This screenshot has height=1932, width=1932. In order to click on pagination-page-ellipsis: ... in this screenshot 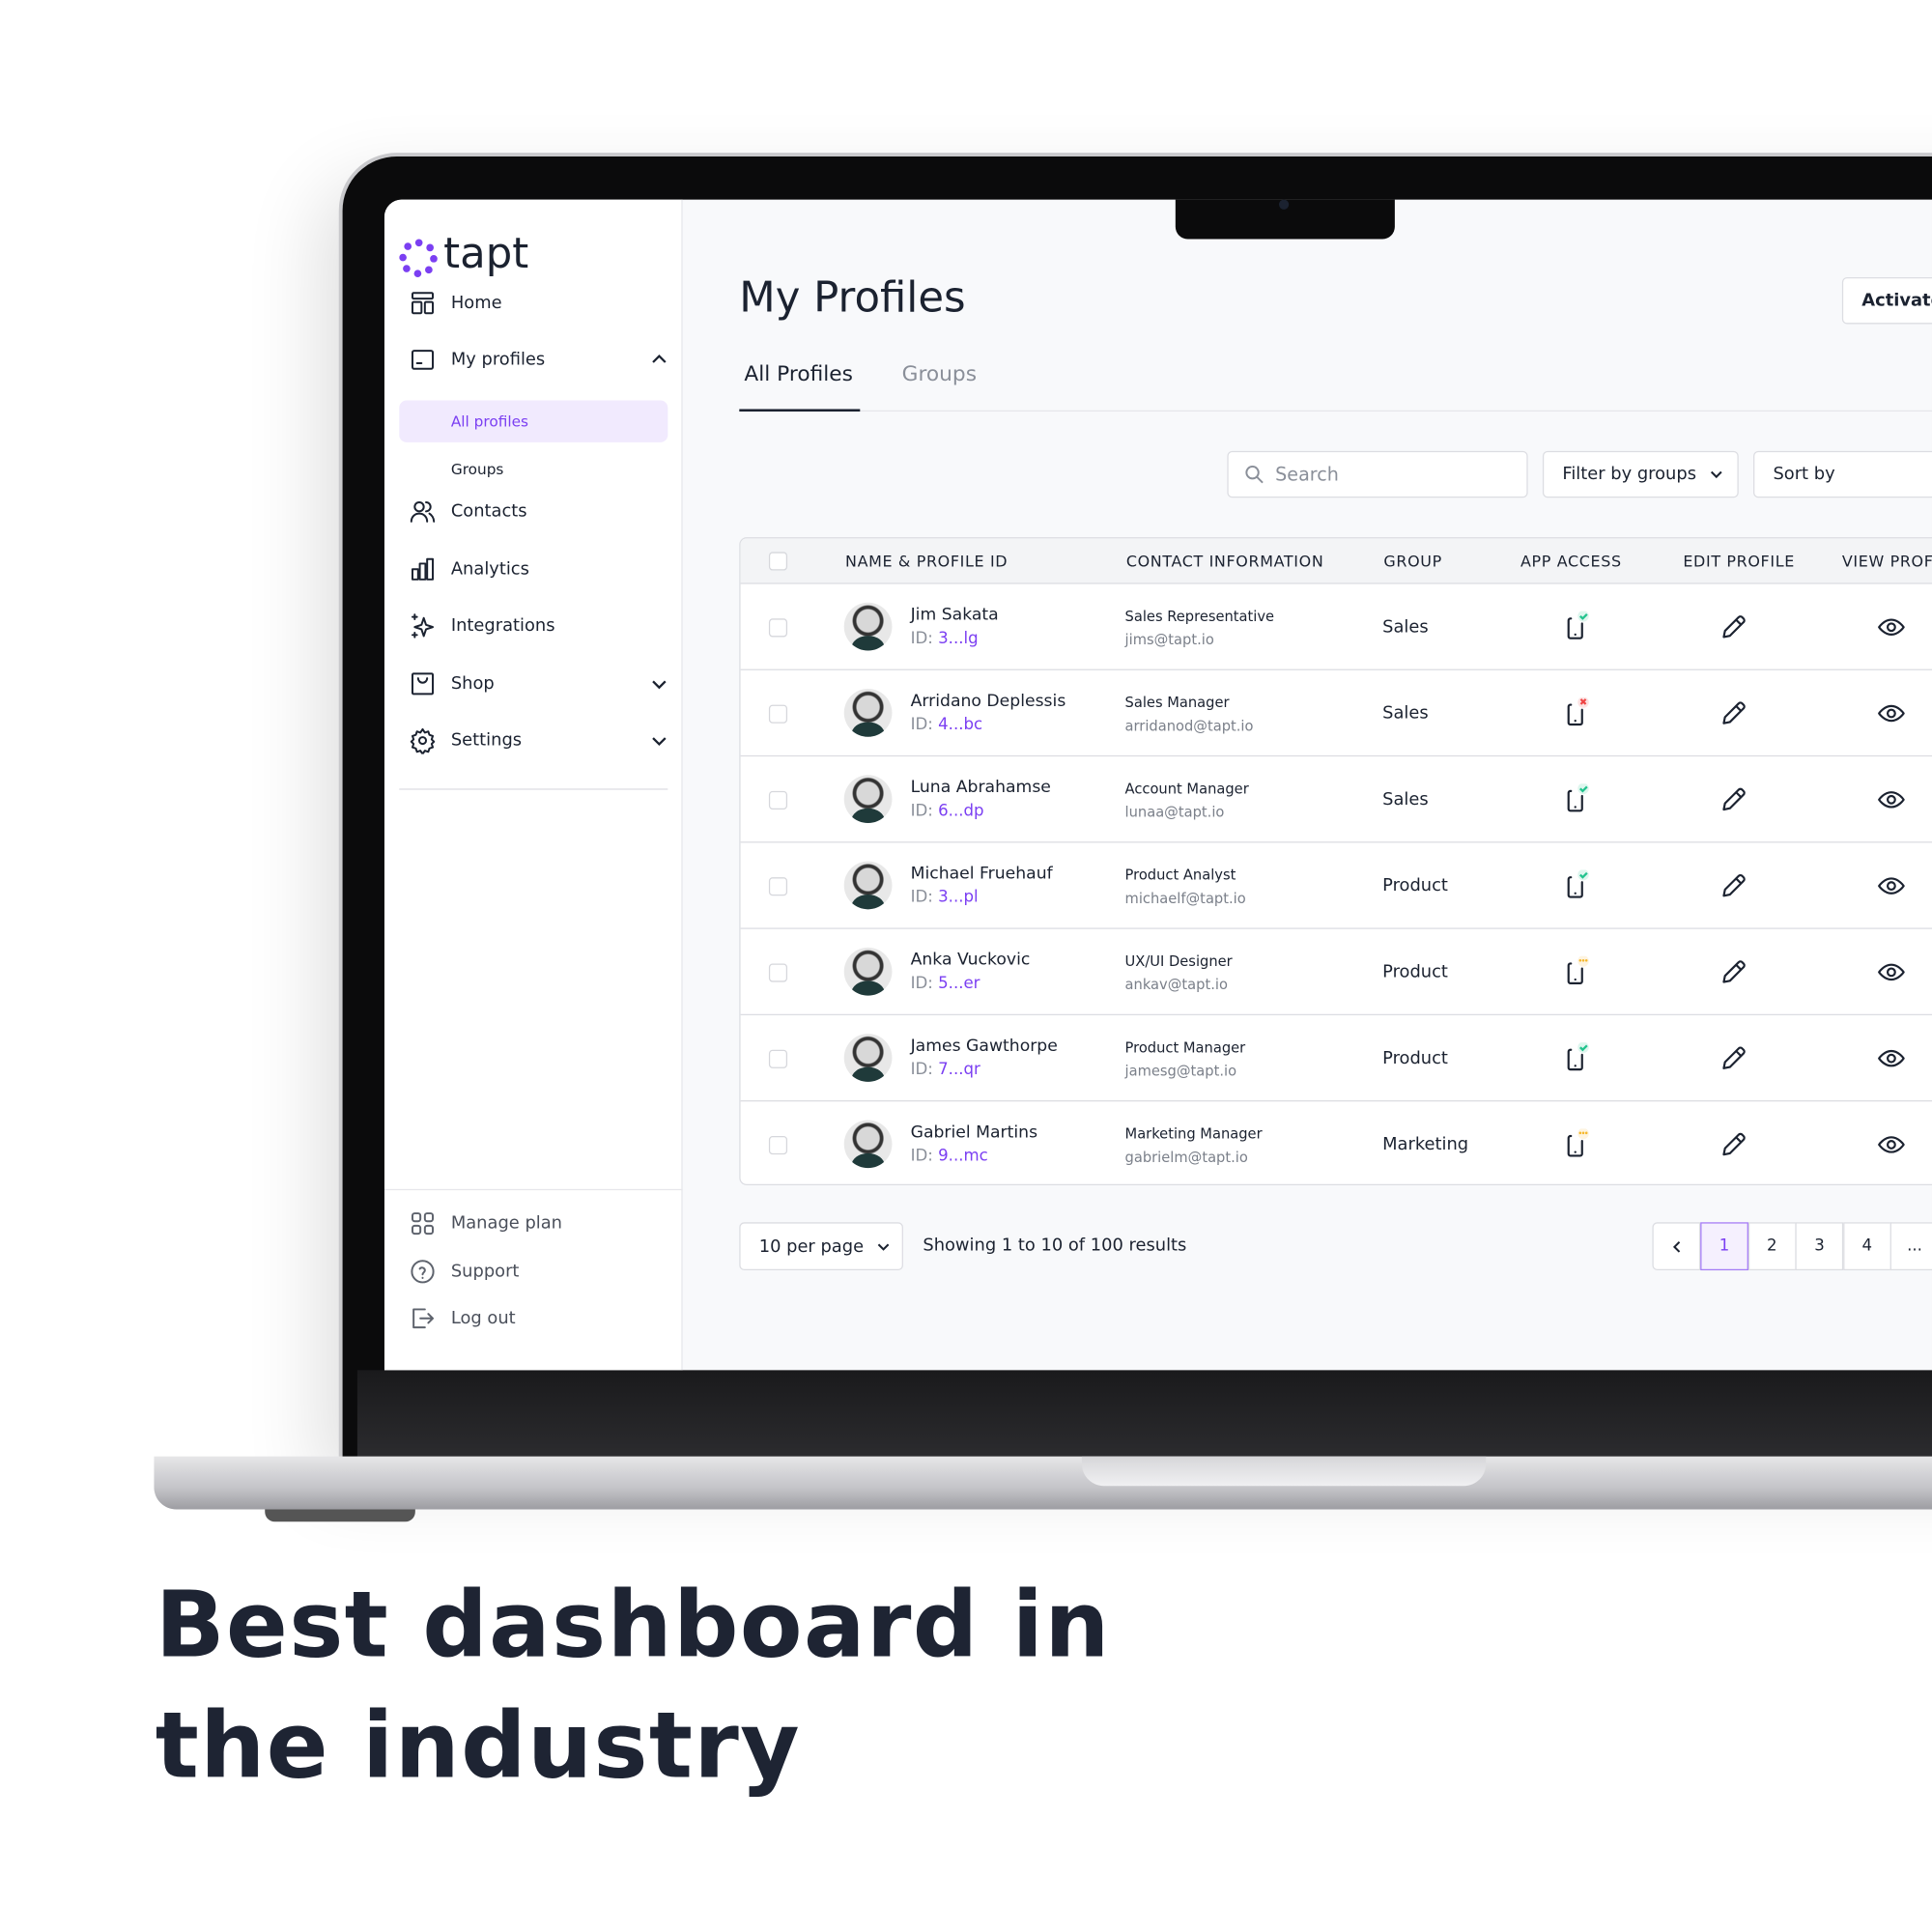, I will do `click(1911, 1246)`.